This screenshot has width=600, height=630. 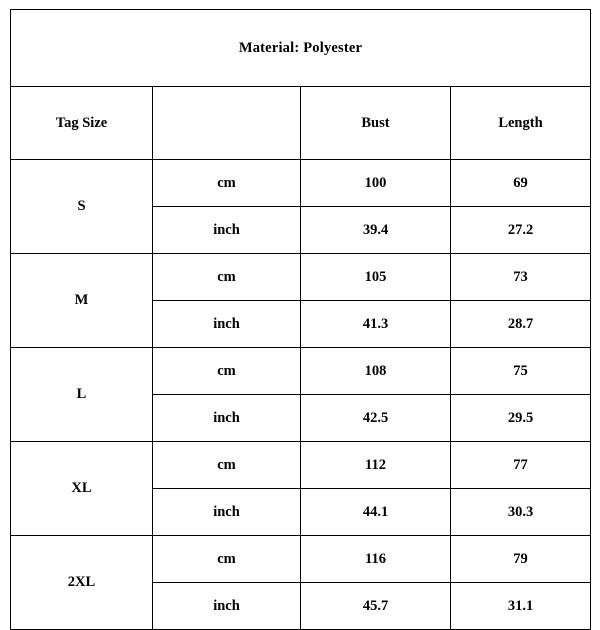 I want to click on table-row: 2XL cm 116 79, so click(x=300, y=582).